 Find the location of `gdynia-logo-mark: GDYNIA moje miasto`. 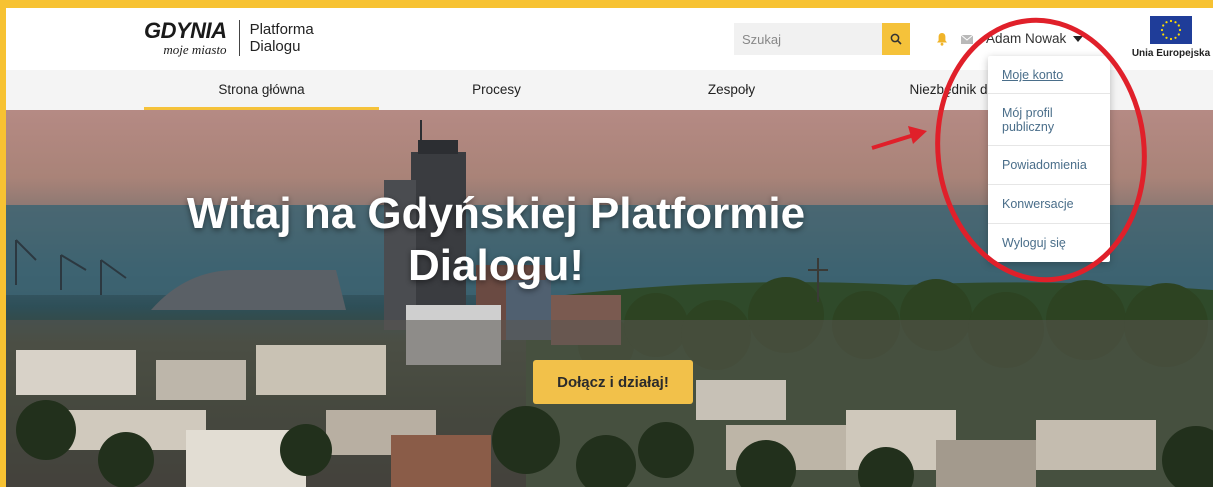

gdynia-logo-mark: GDYNIA moje miasto is located at coordinates (185, 37).